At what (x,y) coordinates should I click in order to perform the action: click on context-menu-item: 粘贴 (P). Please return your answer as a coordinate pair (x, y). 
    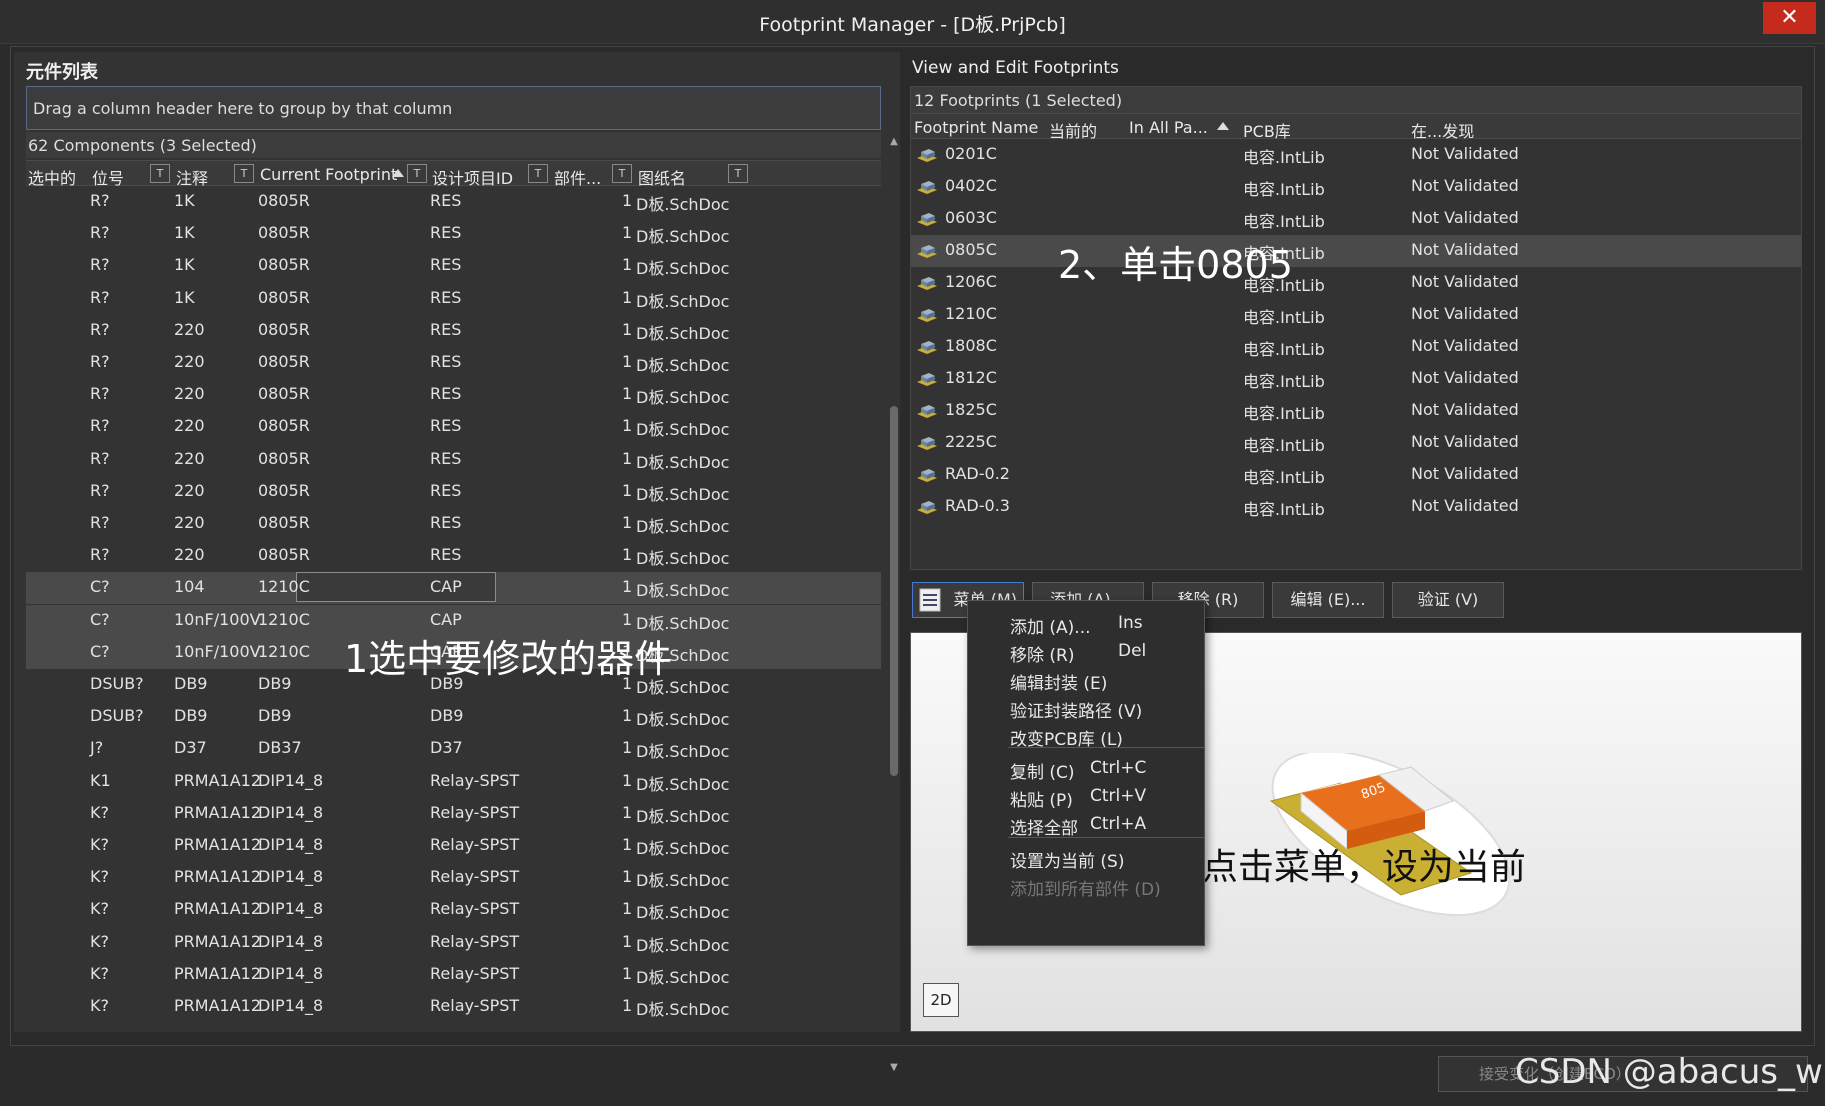
    Looking at the image, I should click on (1041, 798).